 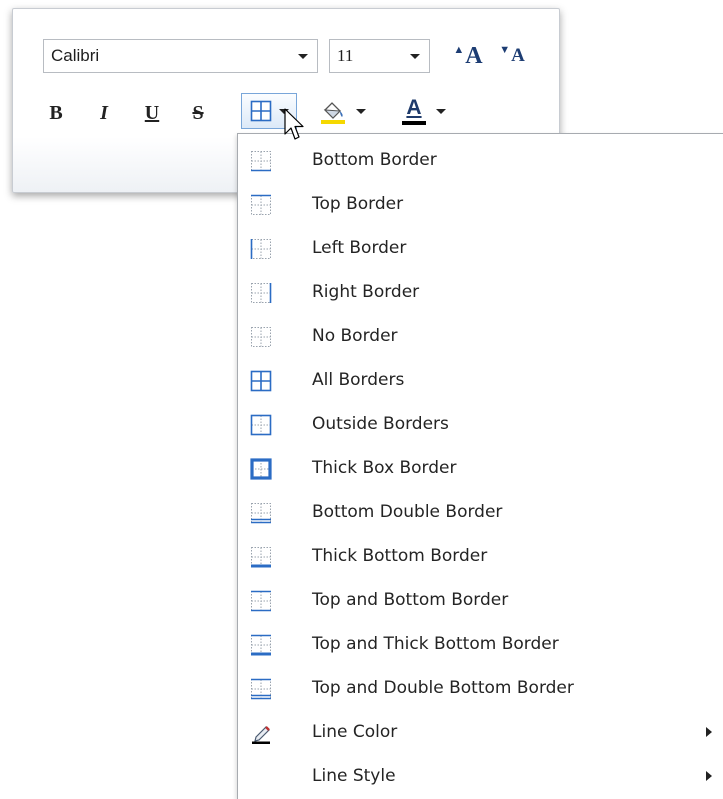 I want to click on menu-item-thick-box-border: Thick Box Border, so click(x=480, y=468).